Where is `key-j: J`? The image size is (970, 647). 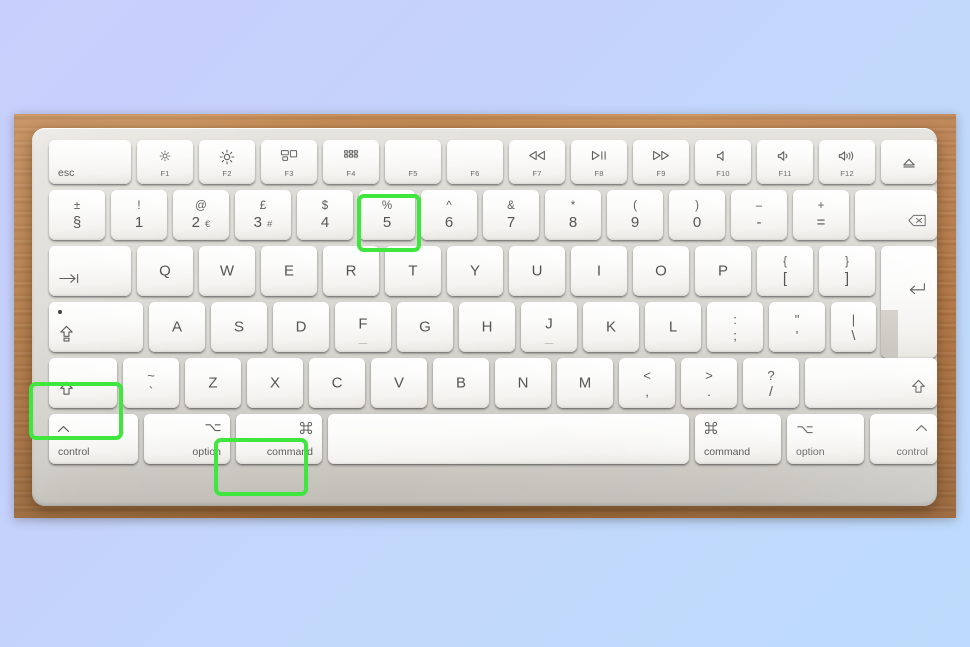
key-j: J is located at coordinates (549, 327).